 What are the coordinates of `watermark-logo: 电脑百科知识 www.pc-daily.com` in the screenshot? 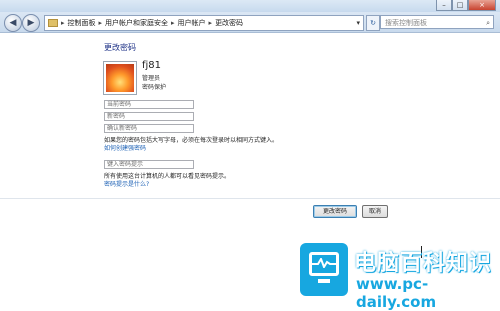 It's located at (398, 277).